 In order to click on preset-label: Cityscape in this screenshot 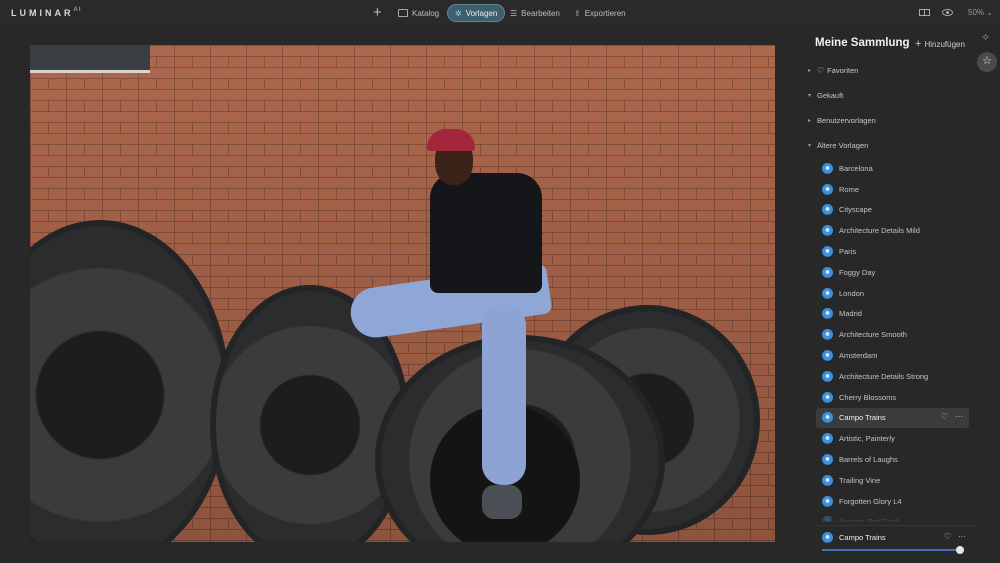, I will do `click(855, 210)`.